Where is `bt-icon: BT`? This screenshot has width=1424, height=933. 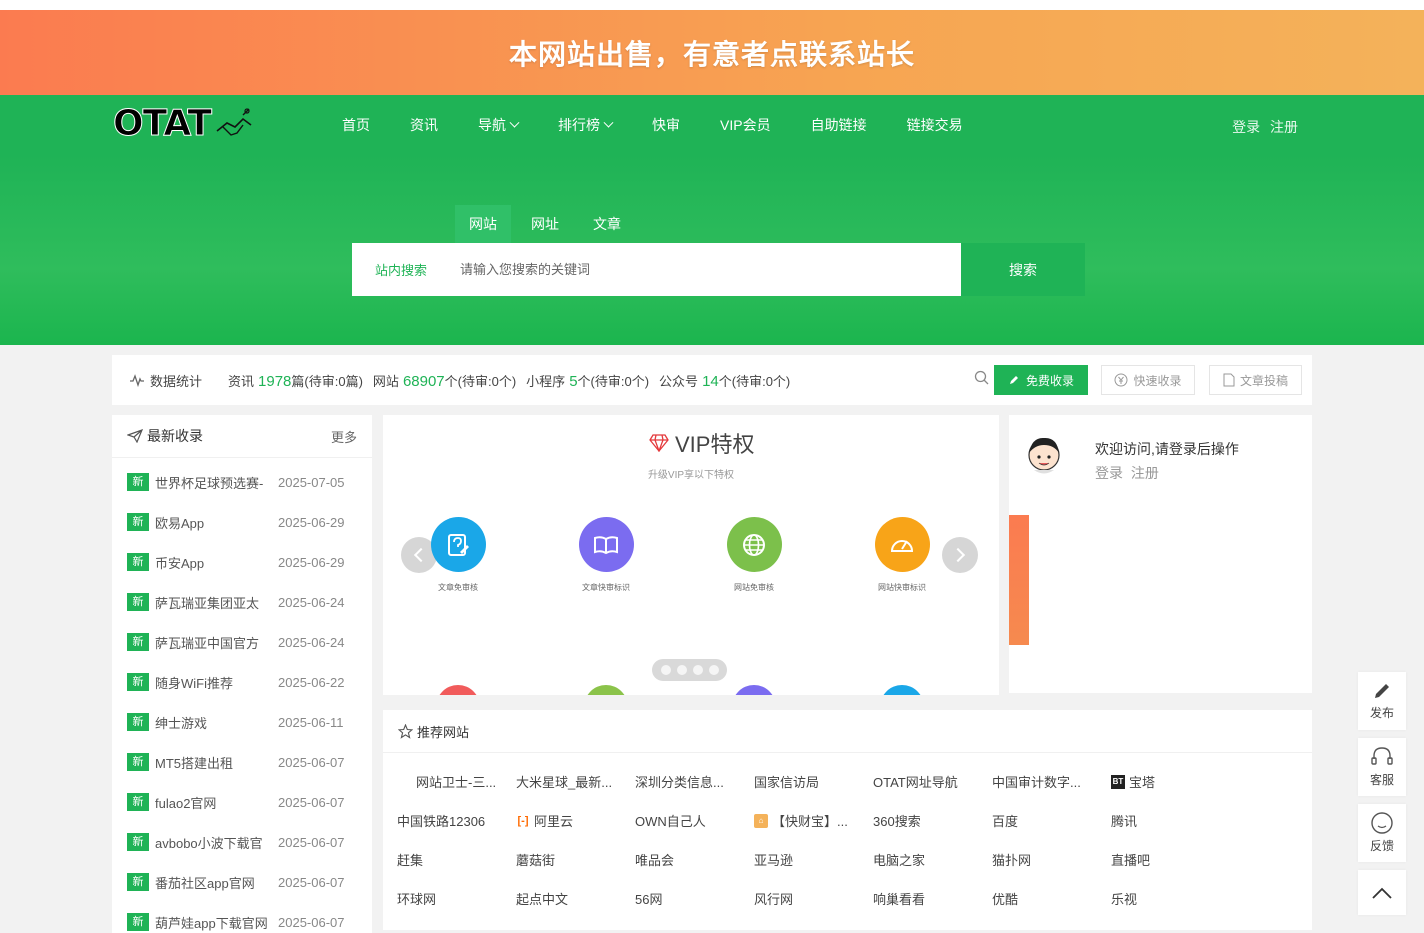
bt-icon: BT is located at coordinates (1118, 781).